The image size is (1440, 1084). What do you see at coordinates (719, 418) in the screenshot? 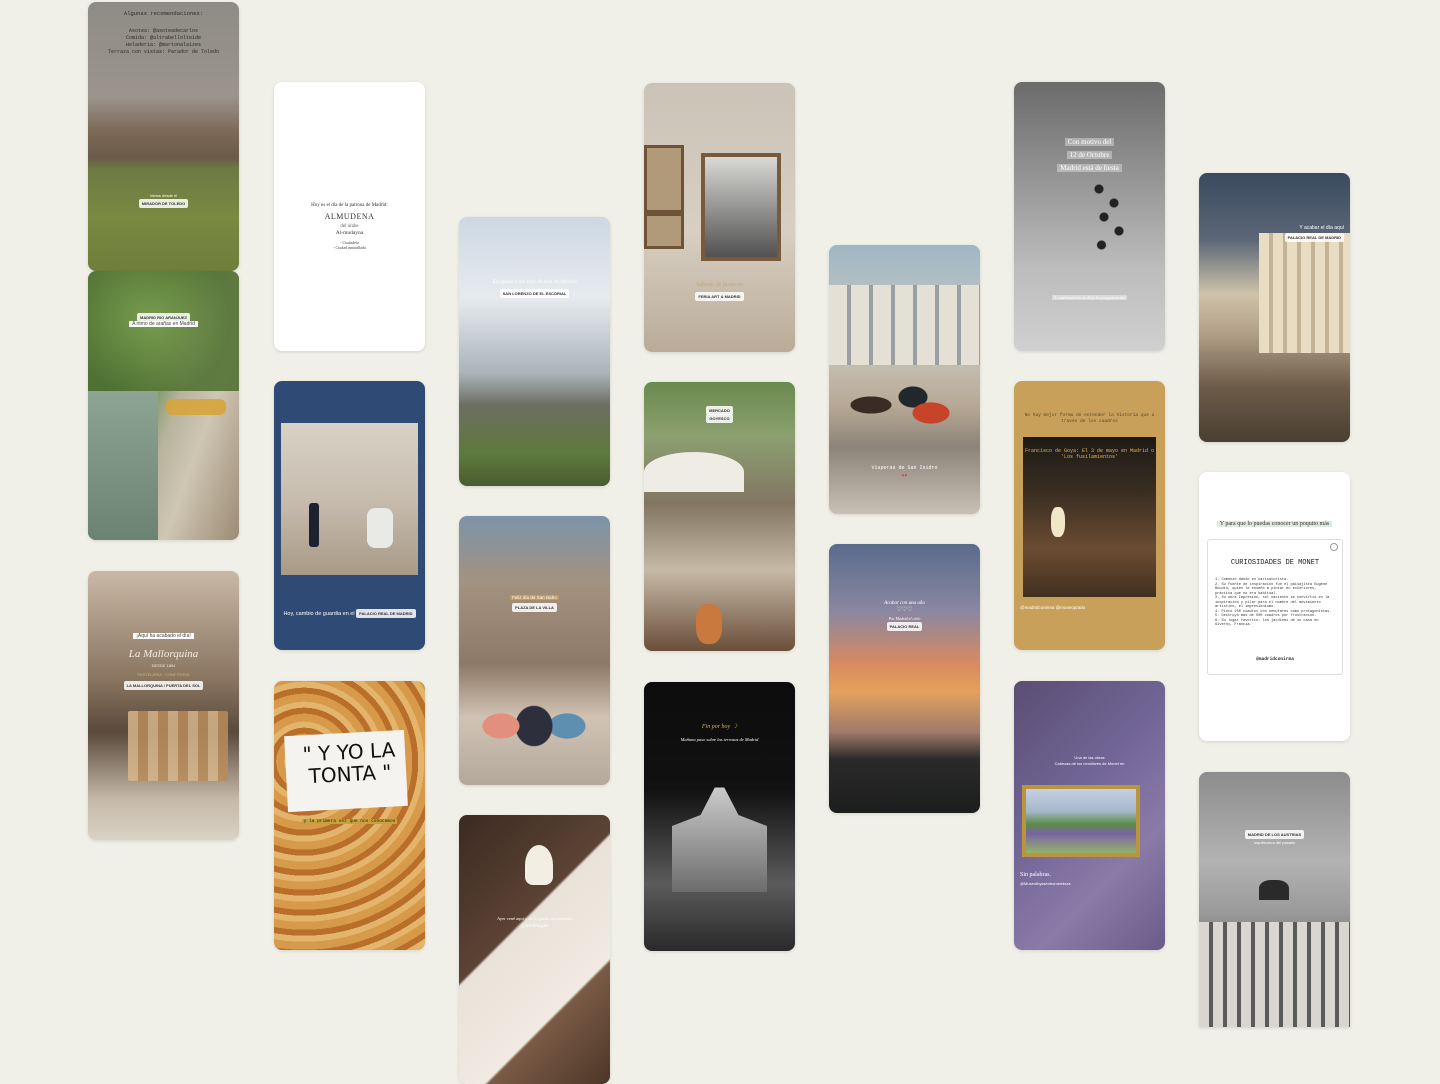
I see `location-tag-2: GOYESCO` at bounding box center [719, 418].